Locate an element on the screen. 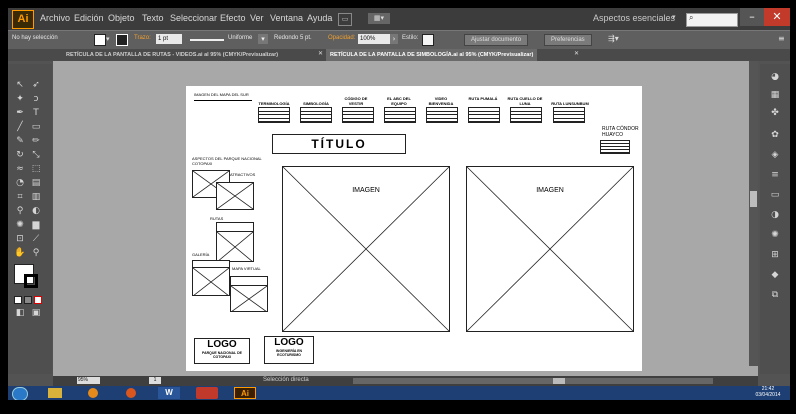 Image resolution: width=796 pixels, height=414 pixels. virtual-map-image-placeholder is located at coordinates (249, 294).